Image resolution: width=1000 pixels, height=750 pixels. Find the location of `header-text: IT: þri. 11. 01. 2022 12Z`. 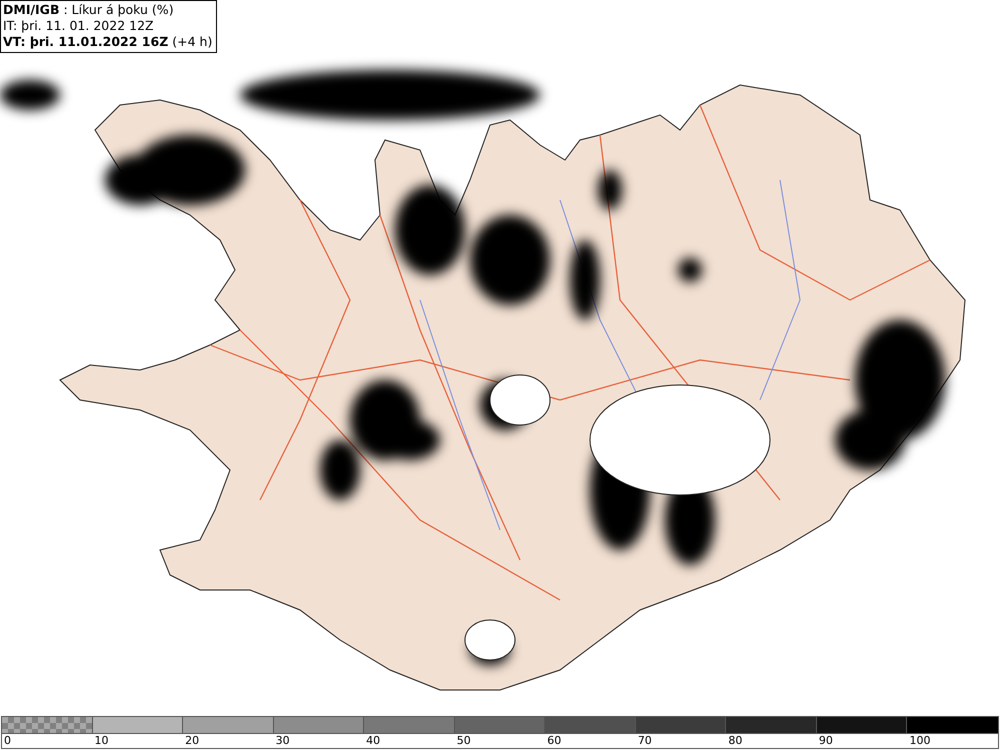

header-text: IT: þri. 11. 01. 2022 12Z is located at coordinates (79, 26).